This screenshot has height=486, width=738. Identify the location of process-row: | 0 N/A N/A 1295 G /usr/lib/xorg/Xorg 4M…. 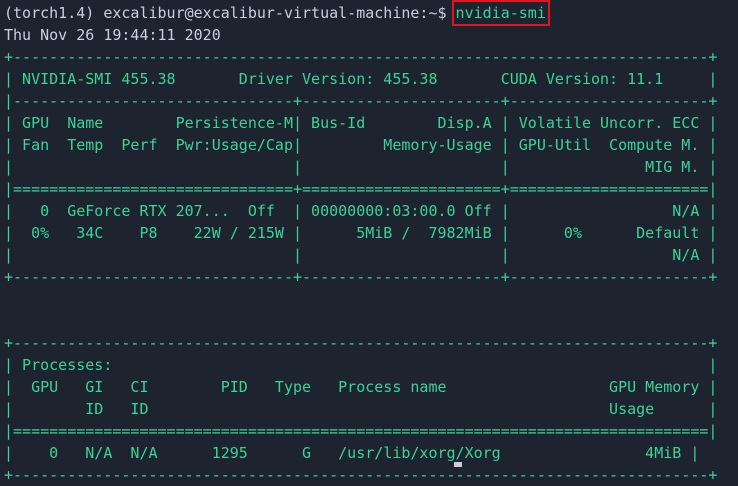
(352, 453).